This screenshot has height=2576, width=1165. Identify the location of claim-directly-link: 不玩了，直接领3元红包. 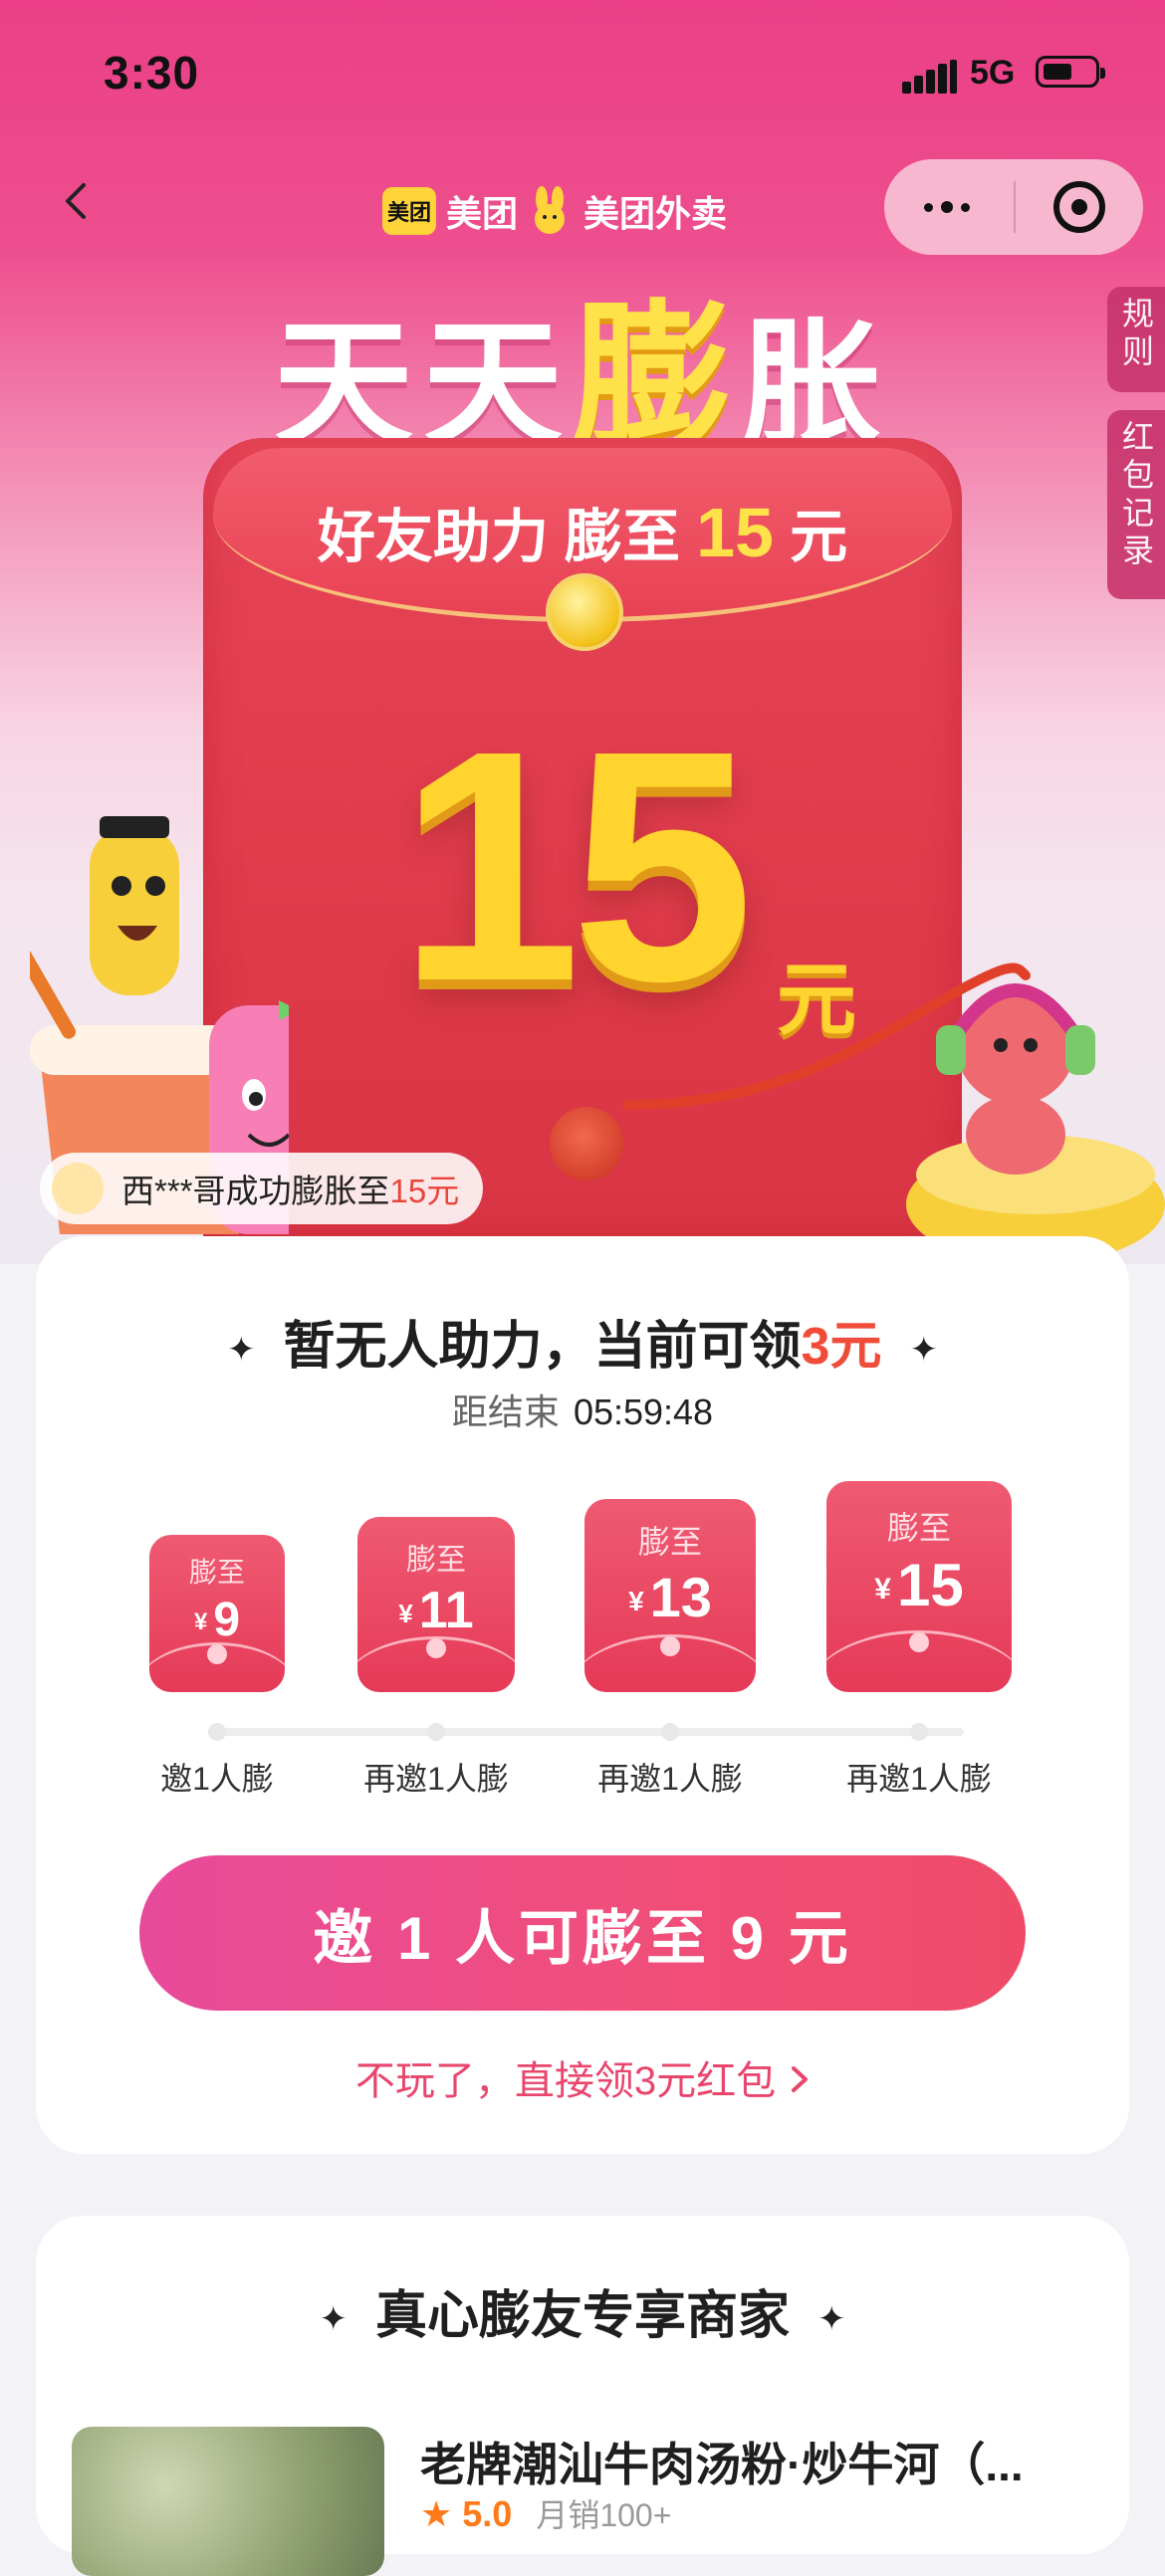
(582, 2077).